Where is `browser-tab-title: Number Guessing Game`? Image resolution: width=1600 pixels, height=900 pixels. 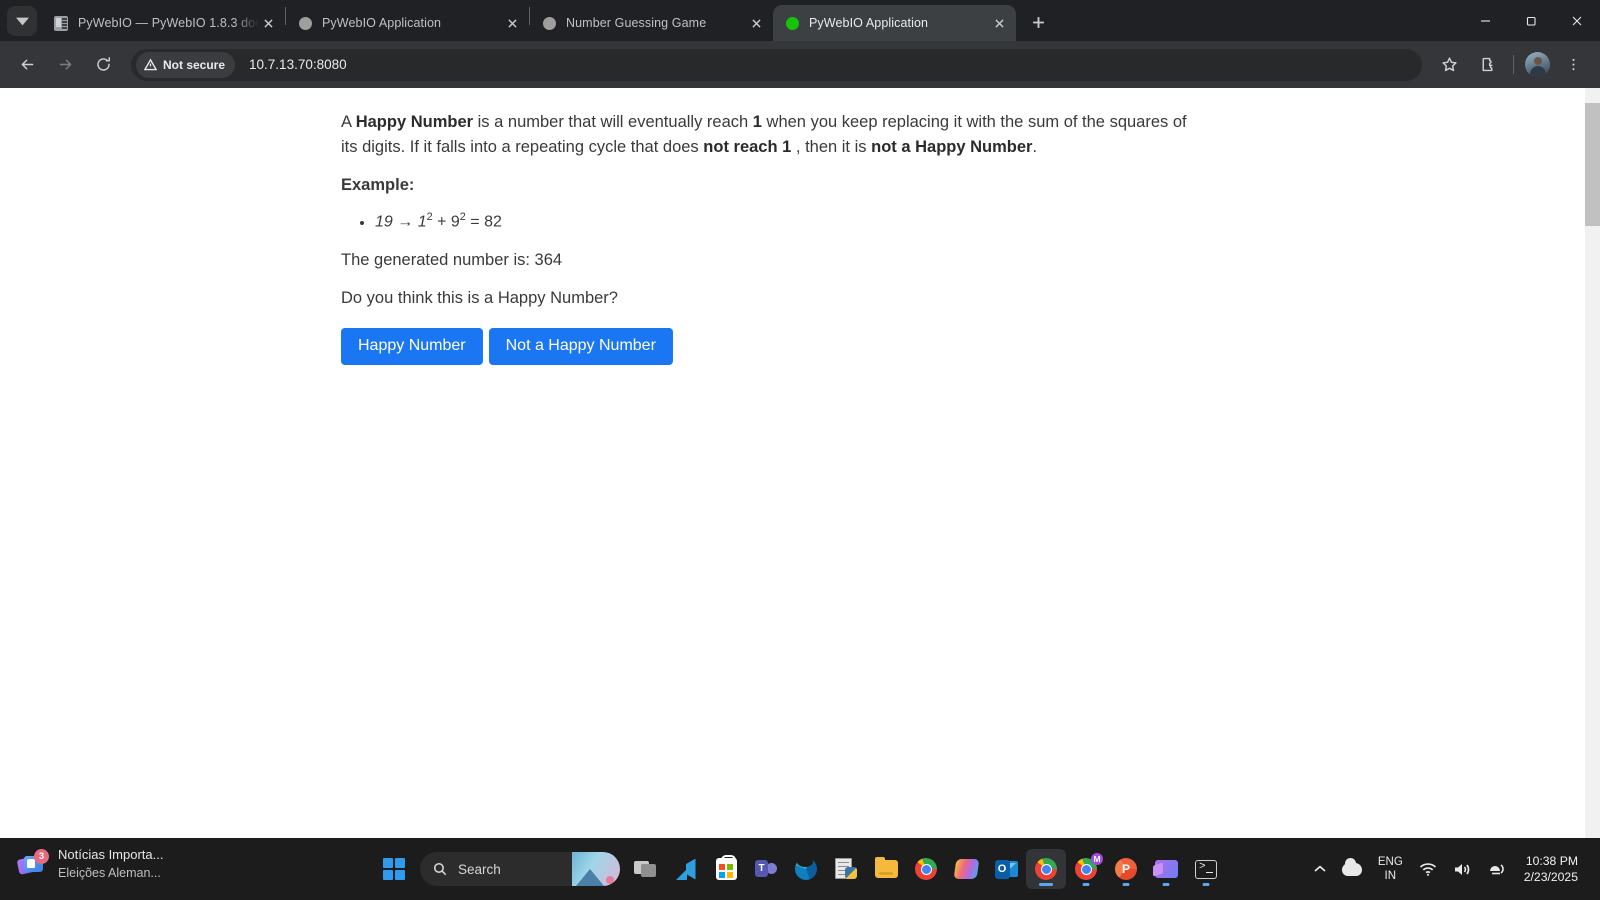 browser-tab-title: Number Guessing Game is located at coordinates (636, 23).